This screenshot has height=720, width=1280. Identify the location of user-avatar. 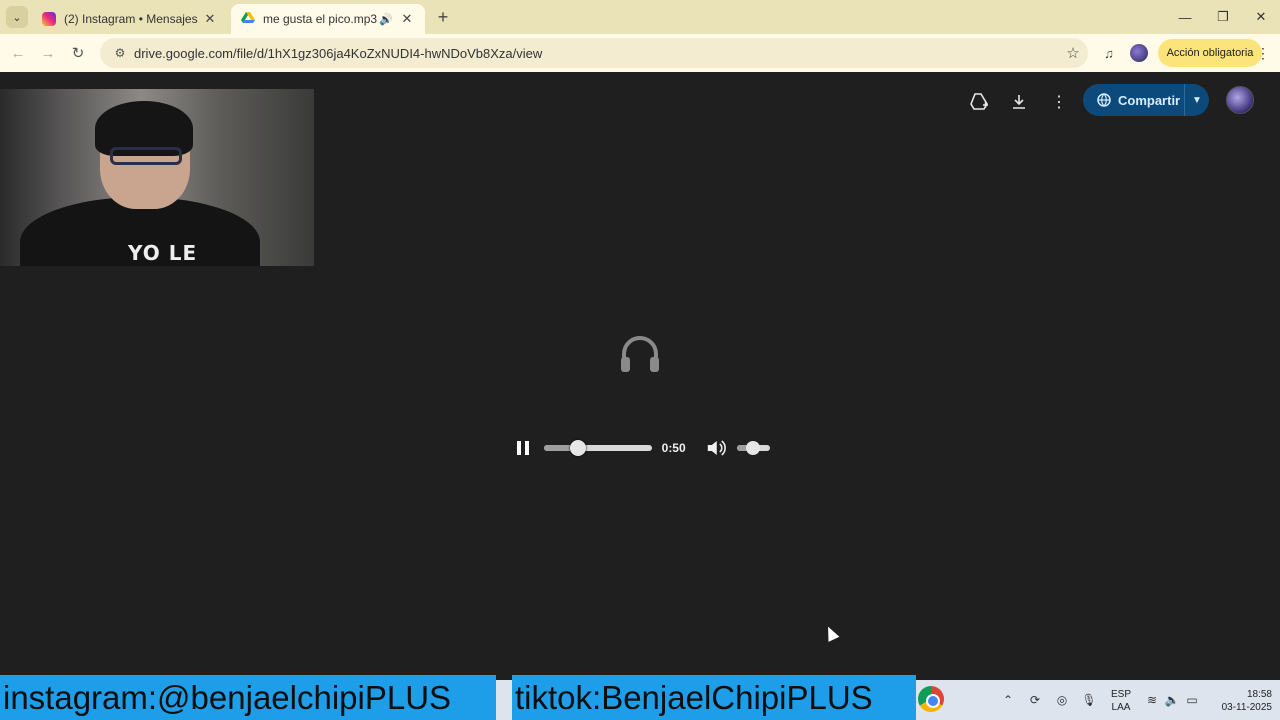
(1240, 100).